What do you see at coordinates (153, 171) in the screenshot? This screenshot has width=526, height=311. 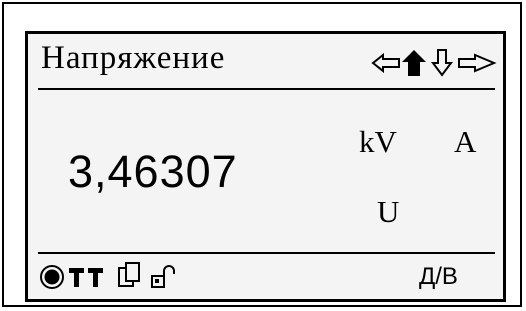 I see `measurement-value: 3,46307` at bounding box center [153, 171].